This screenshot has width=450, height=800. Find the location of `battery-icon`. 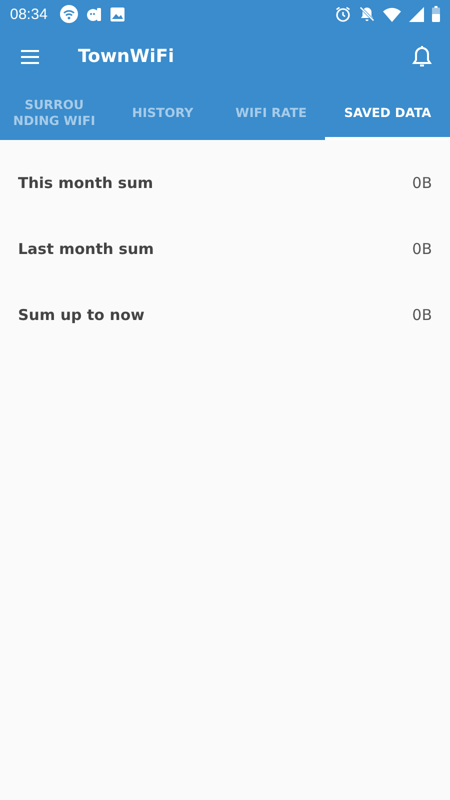

battery-icon is located at coordinates (436, 14).